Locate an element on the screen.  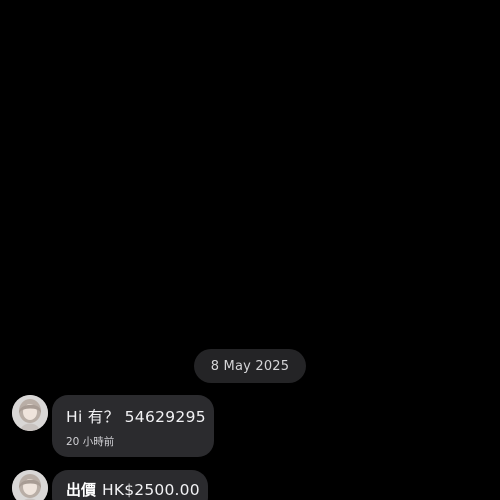
offer-price: HK$2500.00 is located at coordinates (151, 490).